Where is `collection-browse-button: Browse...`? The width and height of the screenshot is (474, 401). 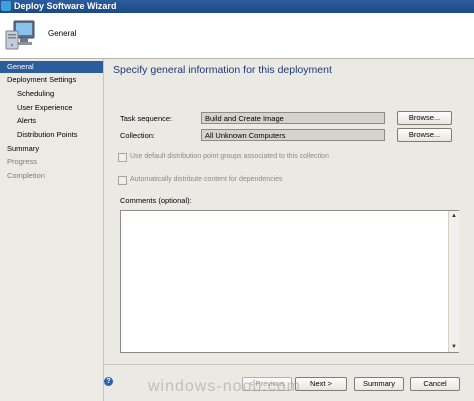 collection-browse-button: Browse... is located at coordinates (424, 135).